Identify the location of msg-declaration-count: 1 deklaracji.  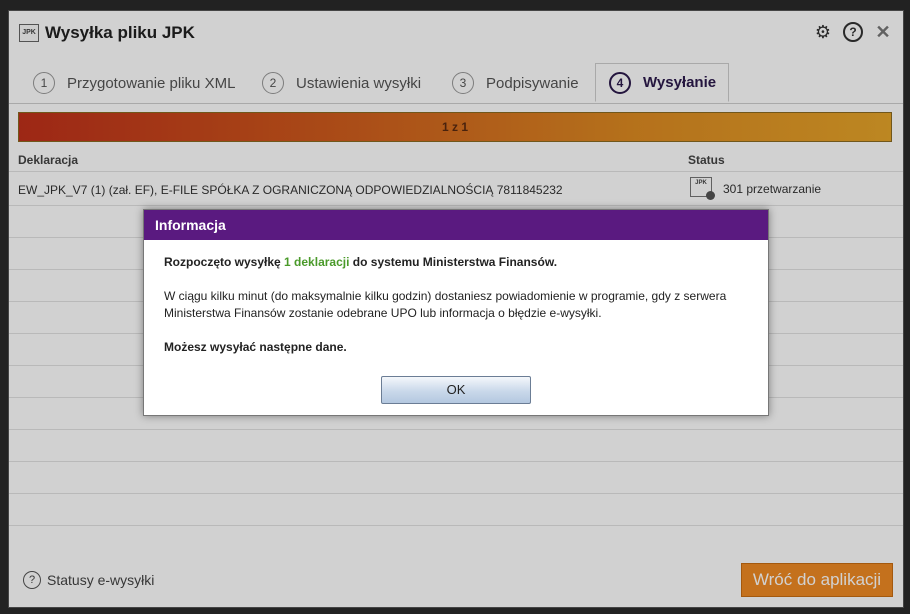
(317, 262).